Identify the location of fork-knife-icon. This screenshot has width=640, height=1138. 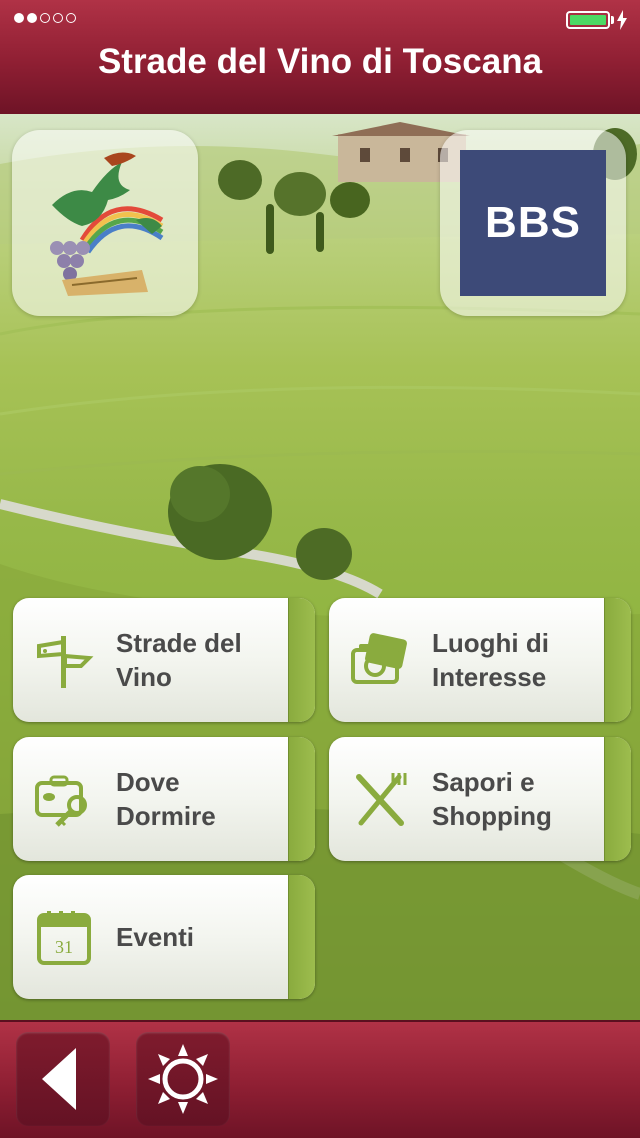
(381, 799).